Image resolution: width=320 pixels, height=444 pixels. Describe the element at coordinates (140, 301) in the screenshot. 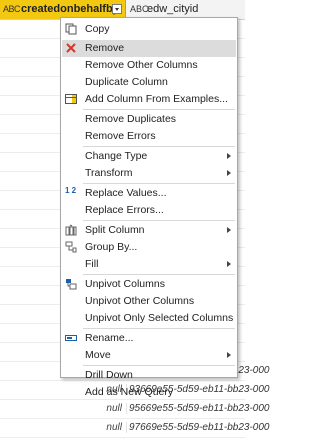

I see `menu-item-label: Unpivot Other Columns` at that location.